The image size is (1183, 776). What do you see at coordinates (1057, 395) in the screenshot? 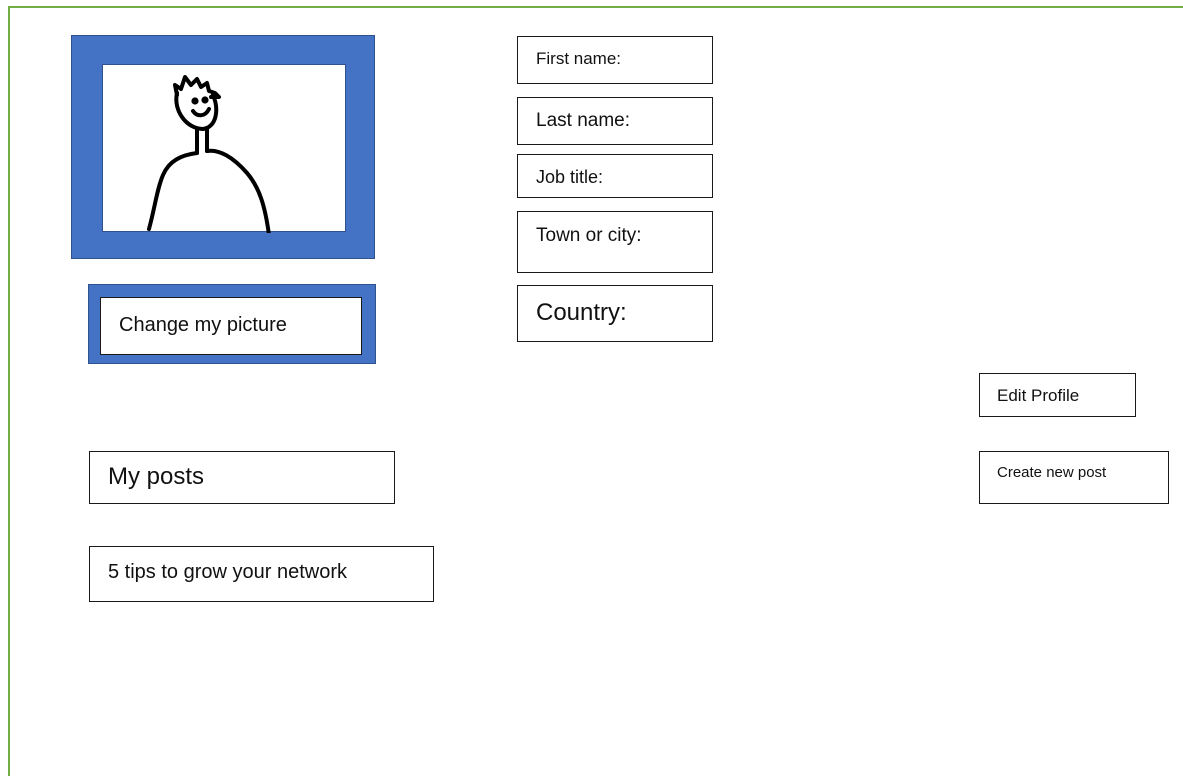
I see `edit-profile-button: Edit Profile` at bounding box center [1057, 395].